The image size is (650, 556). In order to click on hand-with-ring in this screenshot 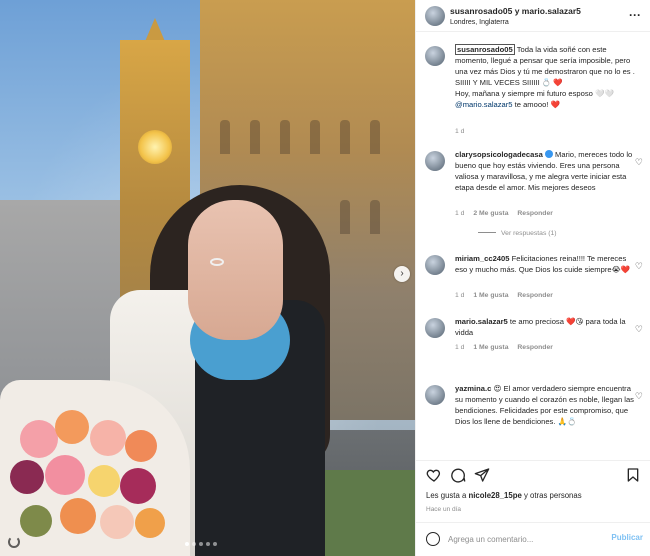, I will do `click(235, 270)`.